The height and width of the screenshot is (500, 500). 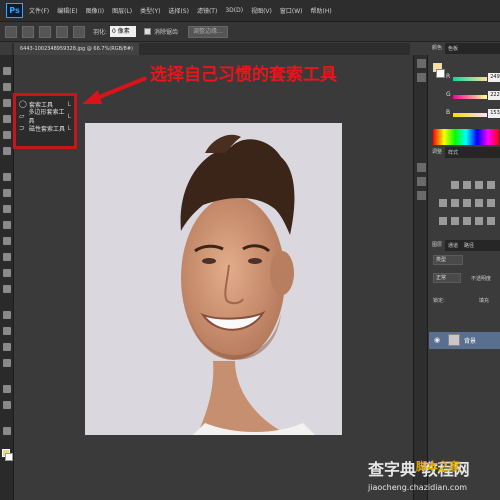 I want to click on dodge-tool-icon, so click(x=7, y=289).